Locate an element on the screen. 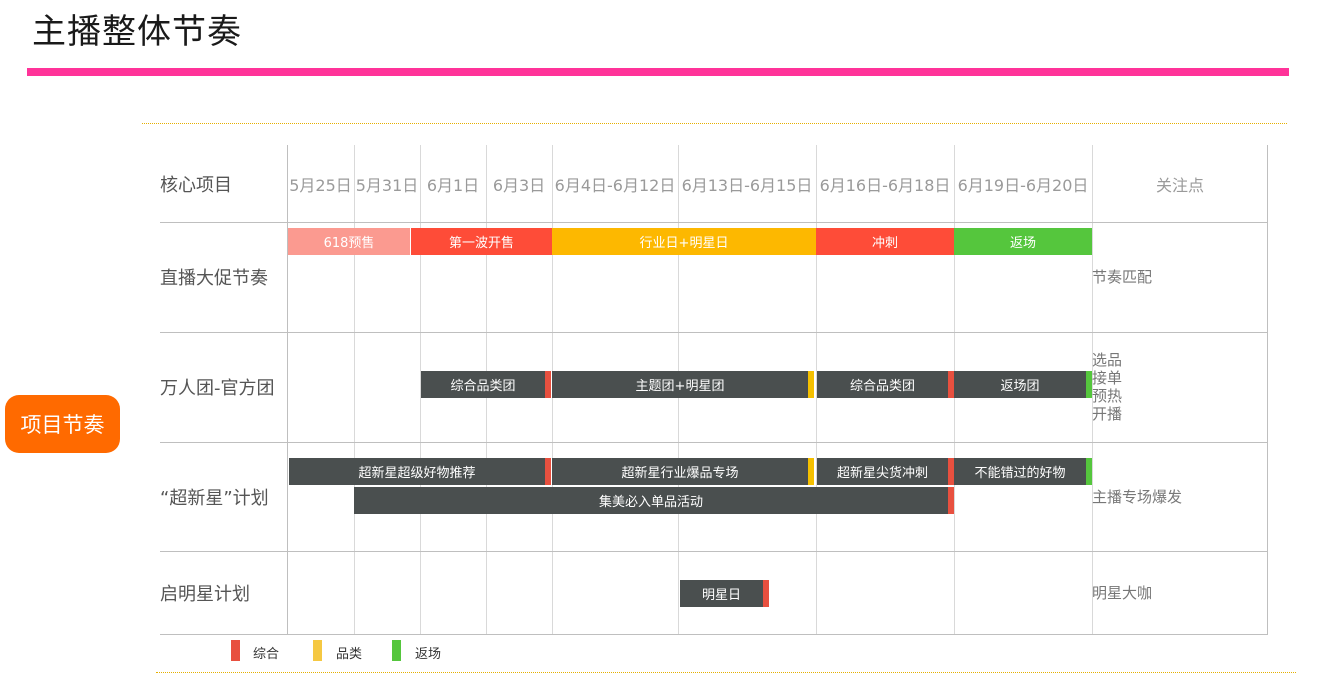 This screenshot has width=1333, height=684. header-date: 6月4日-6月12日 is located at coordinates (615, 185).